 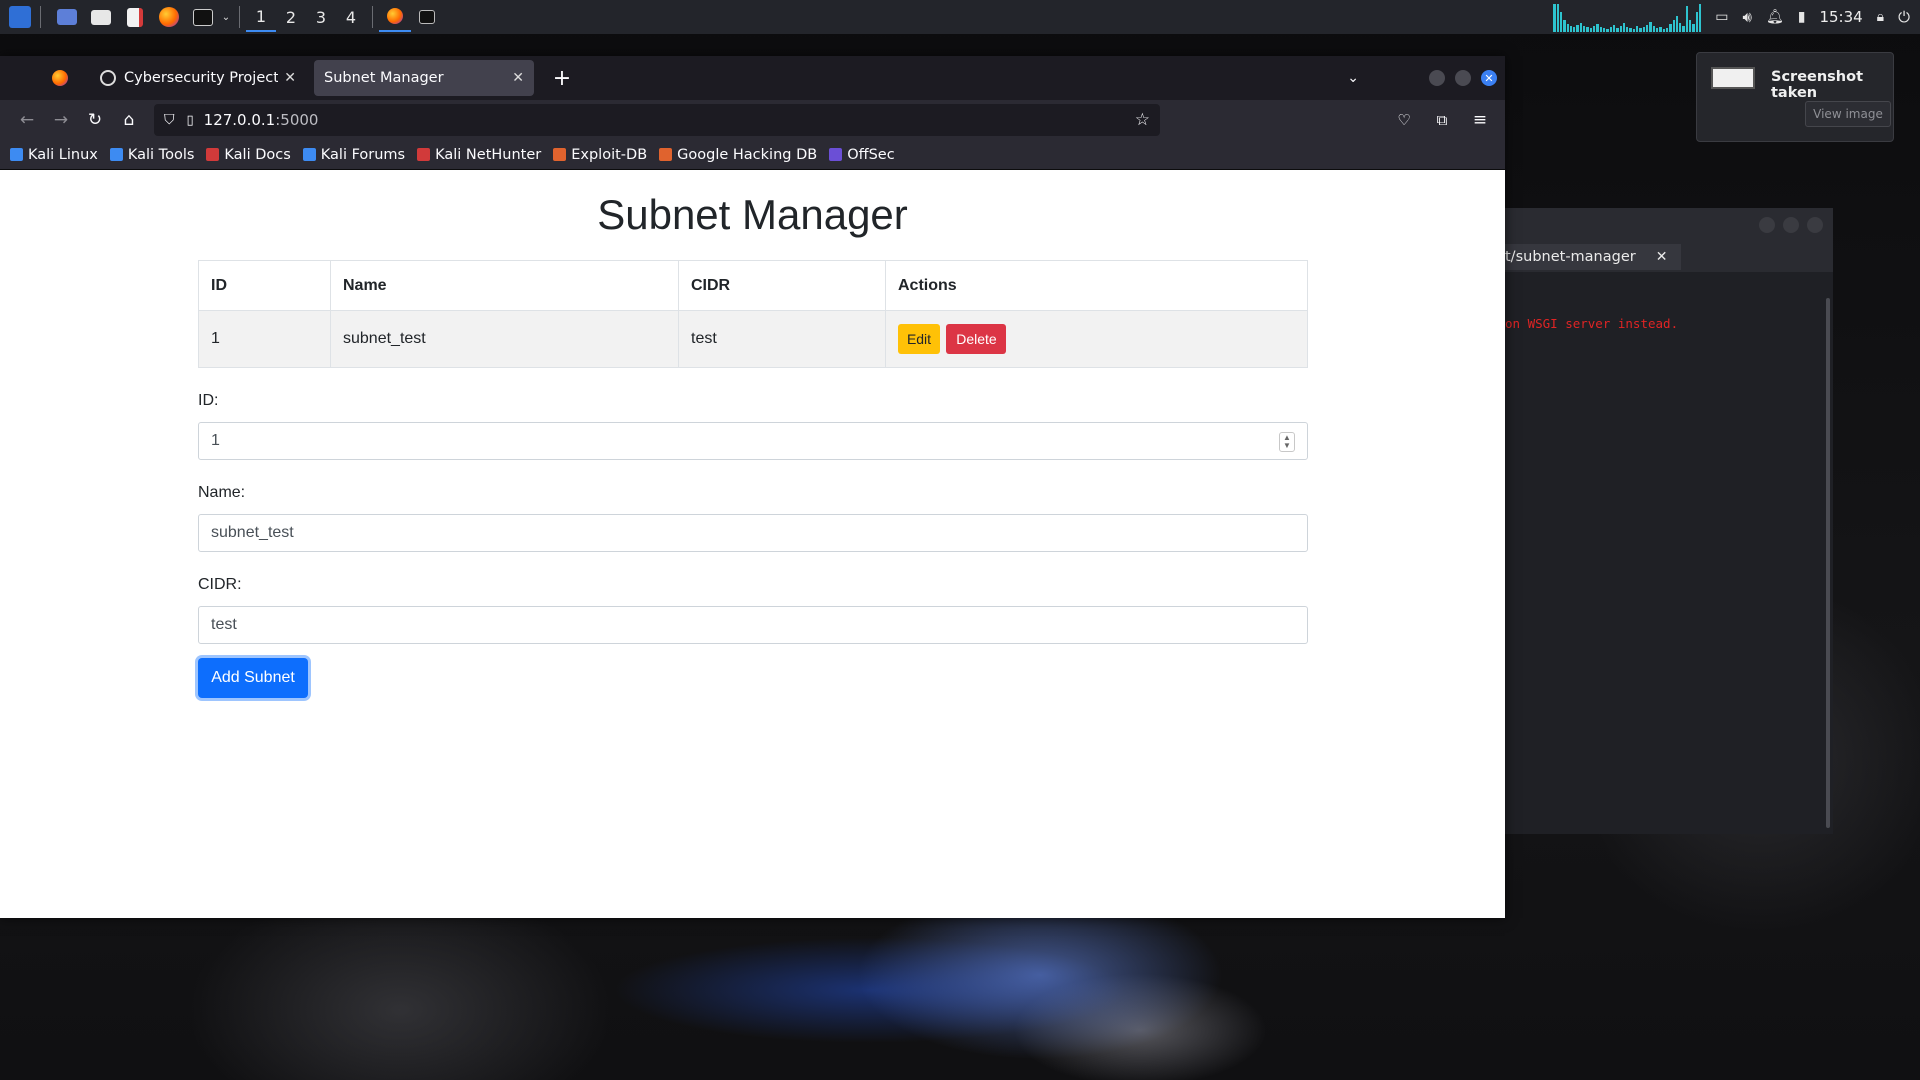 I want to click on menu-icon: ≡, so click(x=1480, y=120).